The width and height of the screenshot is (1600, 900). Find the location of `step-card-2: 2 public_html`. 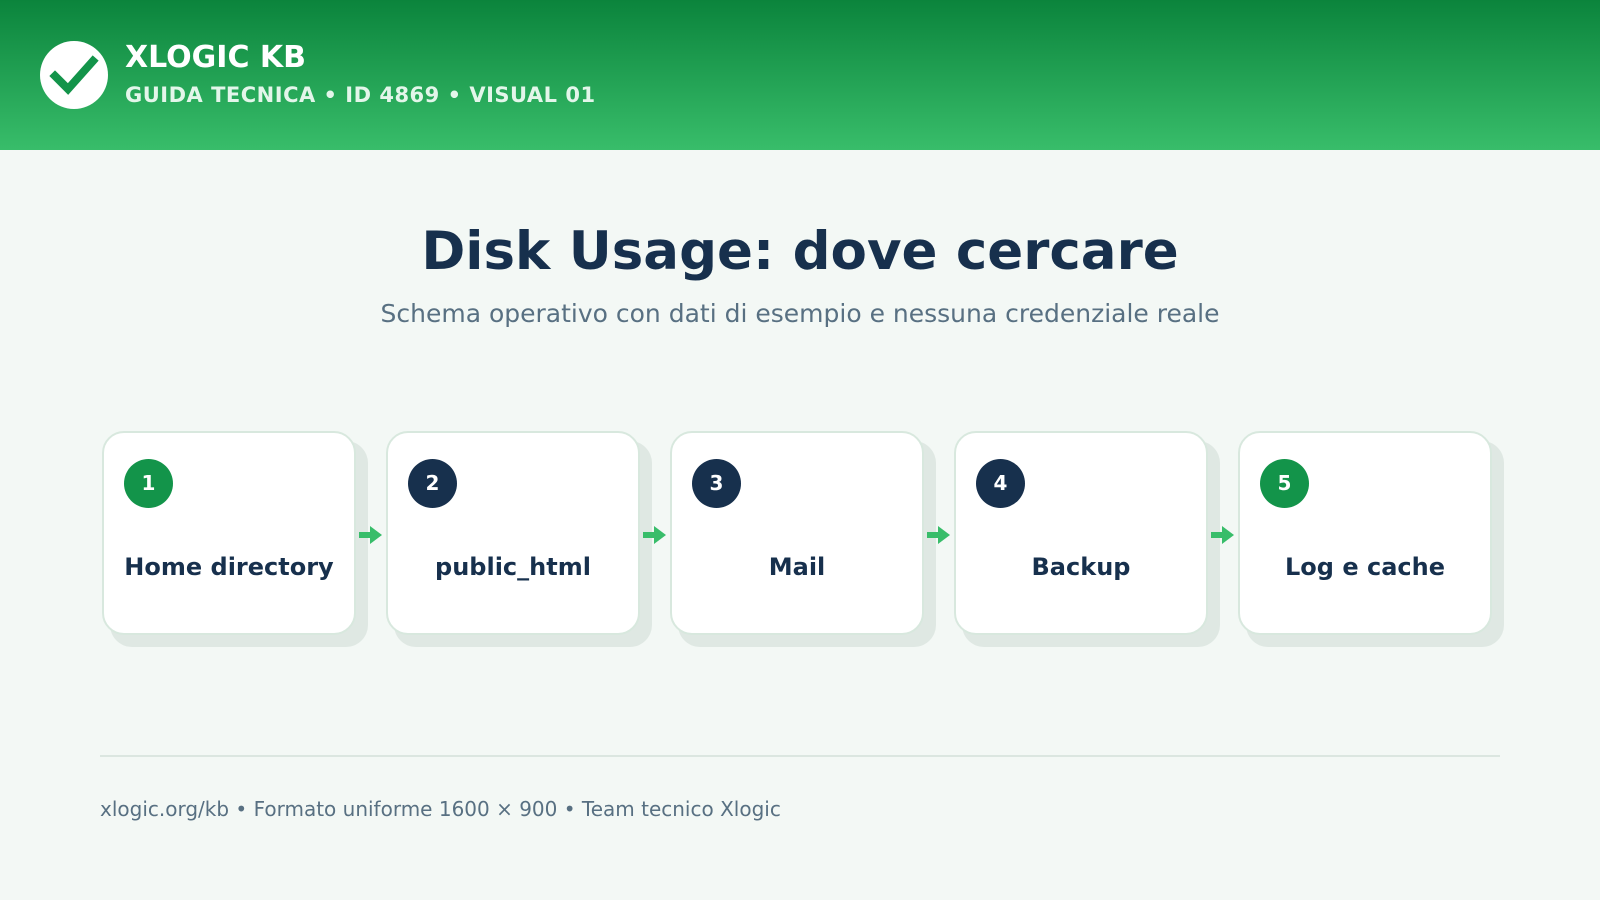

step-card-2: 2 public_html is located at coordinates (513, 533).